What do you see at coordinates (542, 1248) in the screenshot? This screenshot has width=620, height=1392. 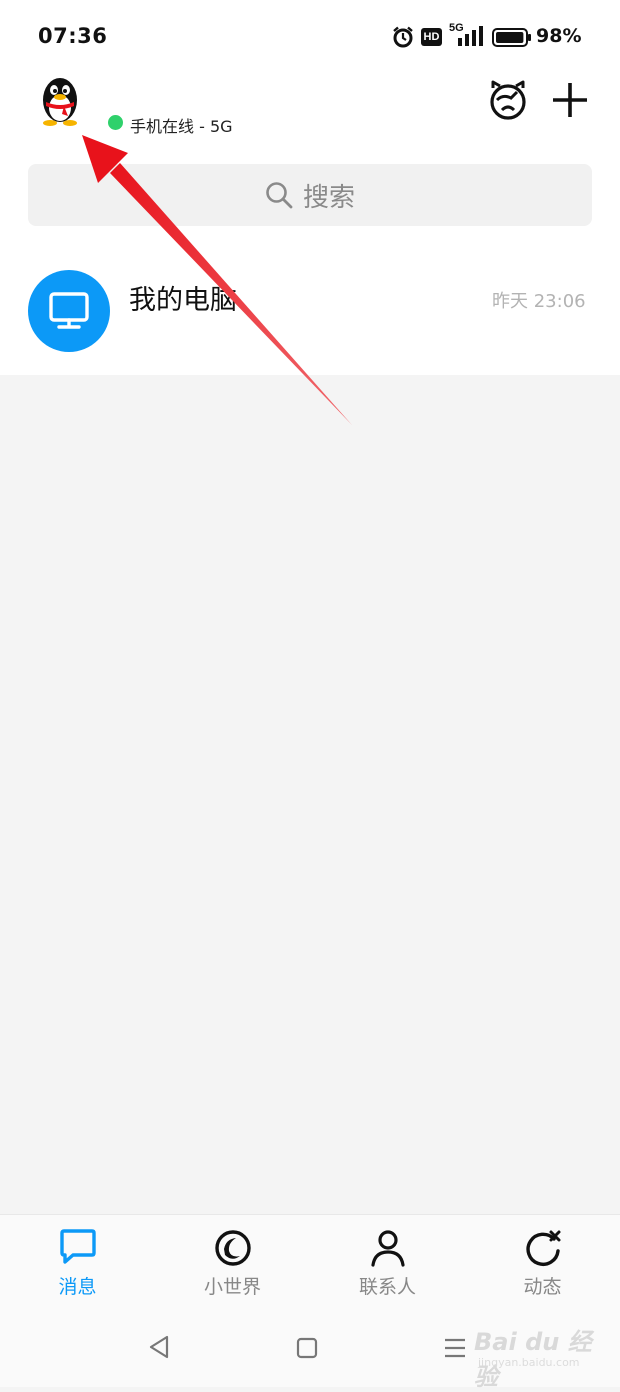 I see `moments-refresh-icon` at bounding box center [542, 1248].